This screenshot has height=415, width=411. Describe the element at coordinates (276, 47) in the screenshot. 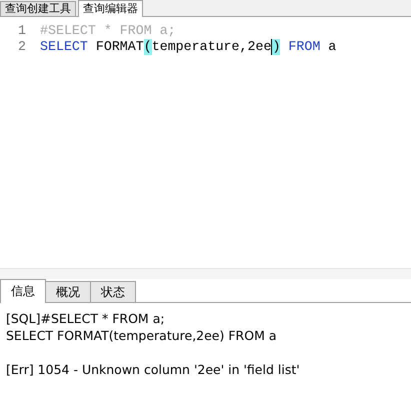

I see `matched-bracket: )` at that location.